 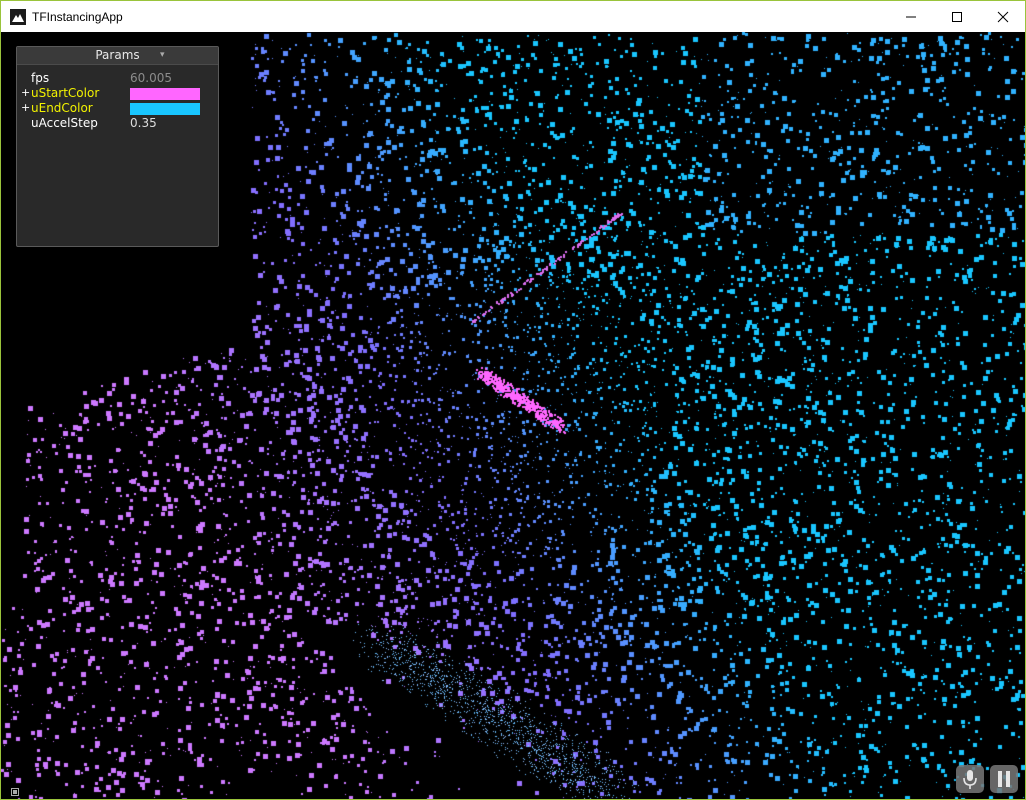 I want to click on microphone-icon, so click(x=970, y=779).